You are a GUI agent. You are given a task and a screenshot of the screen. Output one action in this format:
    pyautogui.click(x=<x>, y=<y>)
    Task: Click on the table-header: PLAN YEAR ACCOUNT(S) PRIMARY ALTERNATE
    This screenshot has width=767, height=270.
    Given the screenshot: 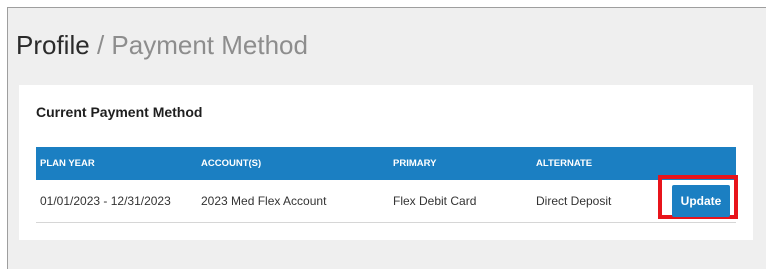 What is the action you would take?
    pyautogui.click(x=386, y=163)
    